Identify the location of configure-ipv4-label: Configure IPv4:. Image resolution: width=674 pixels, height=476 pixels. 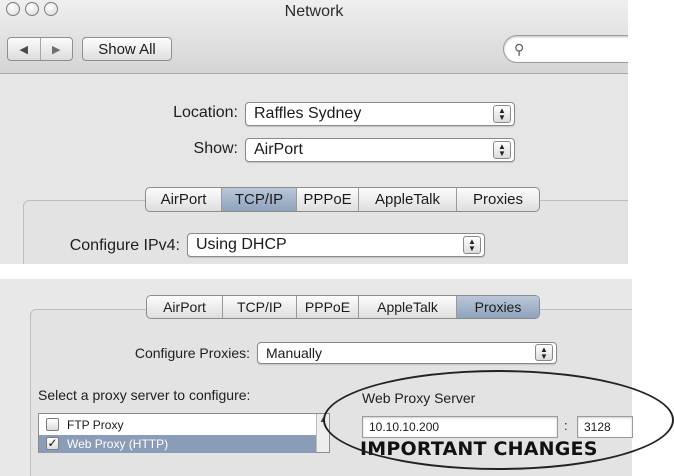
(124, 245).